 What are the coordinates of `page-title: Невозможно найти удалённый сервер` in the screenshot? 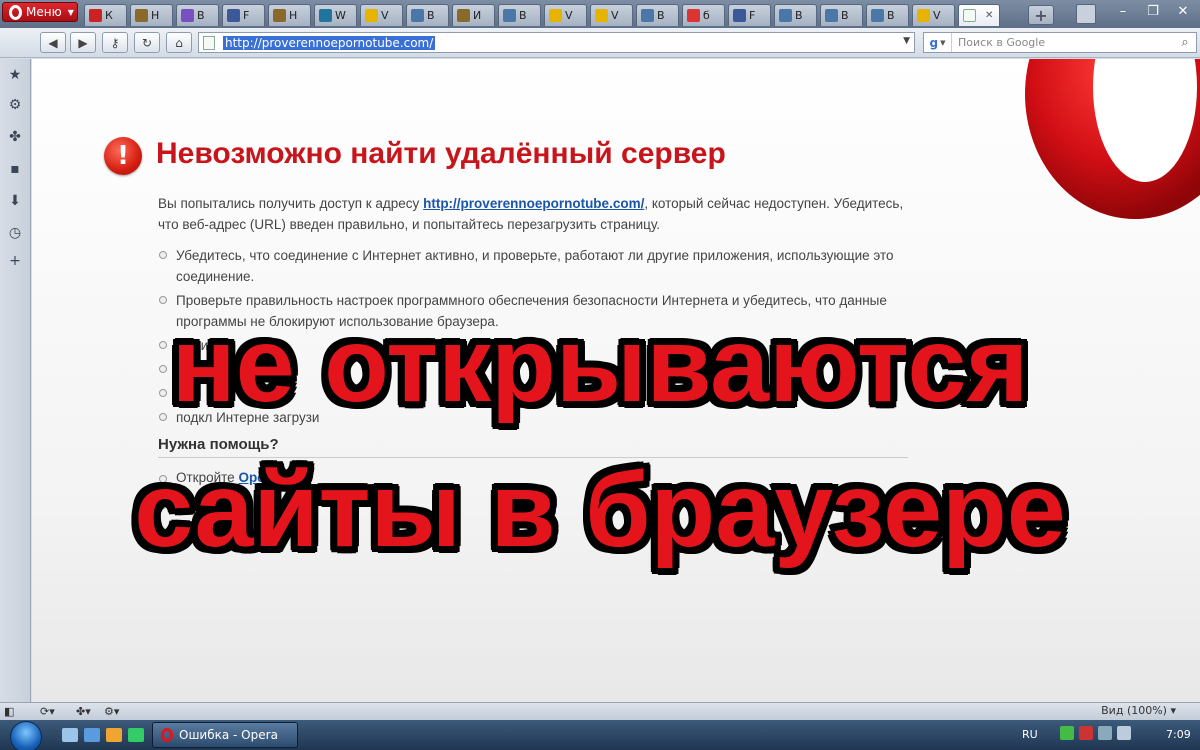 It's located at (441, 153).